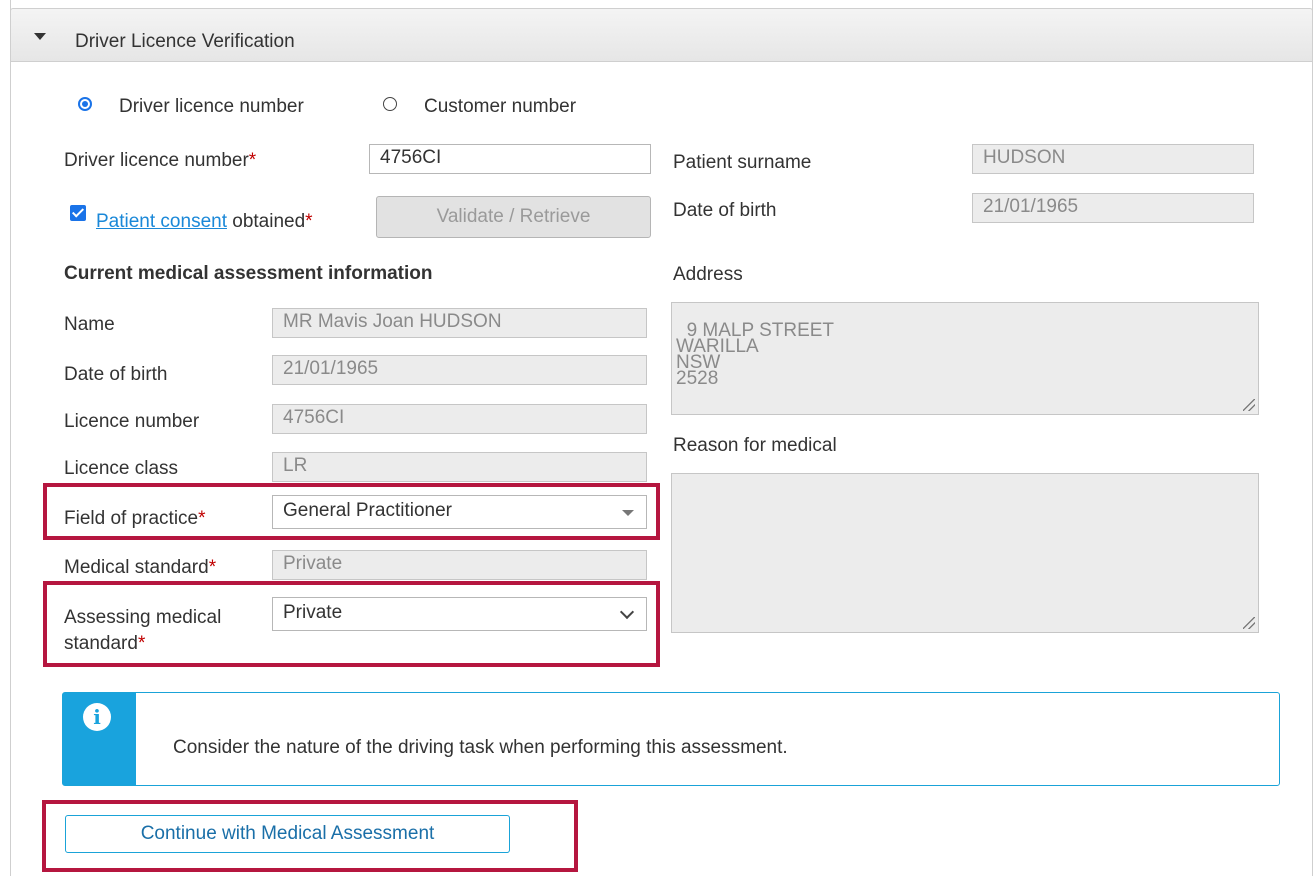 This screenshot has width=1313, height=876. Describe the element at coordinates (40, 36) in the screenshot. I see `collapse-caret-icon` at that location.